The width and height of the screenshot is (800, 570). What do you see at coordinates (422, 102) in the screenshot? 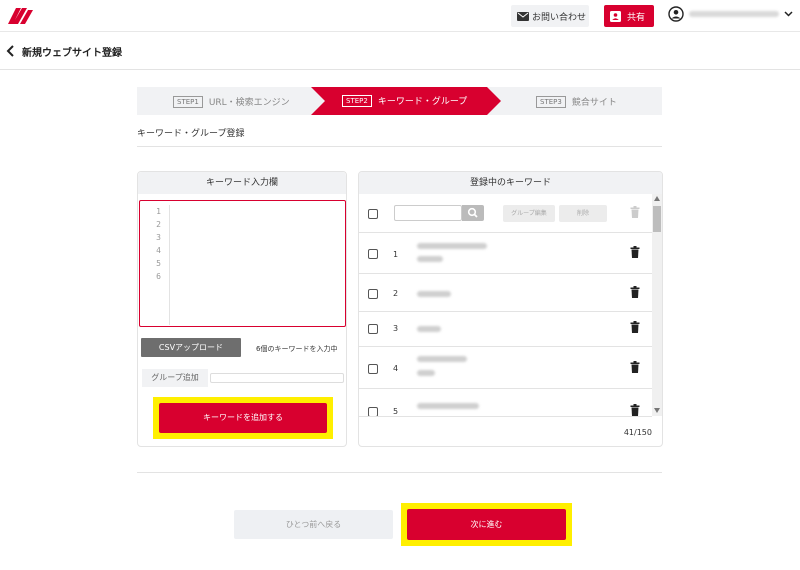
I see `step-2-label: キーワード・グループ` at bounding box center [422, 102].